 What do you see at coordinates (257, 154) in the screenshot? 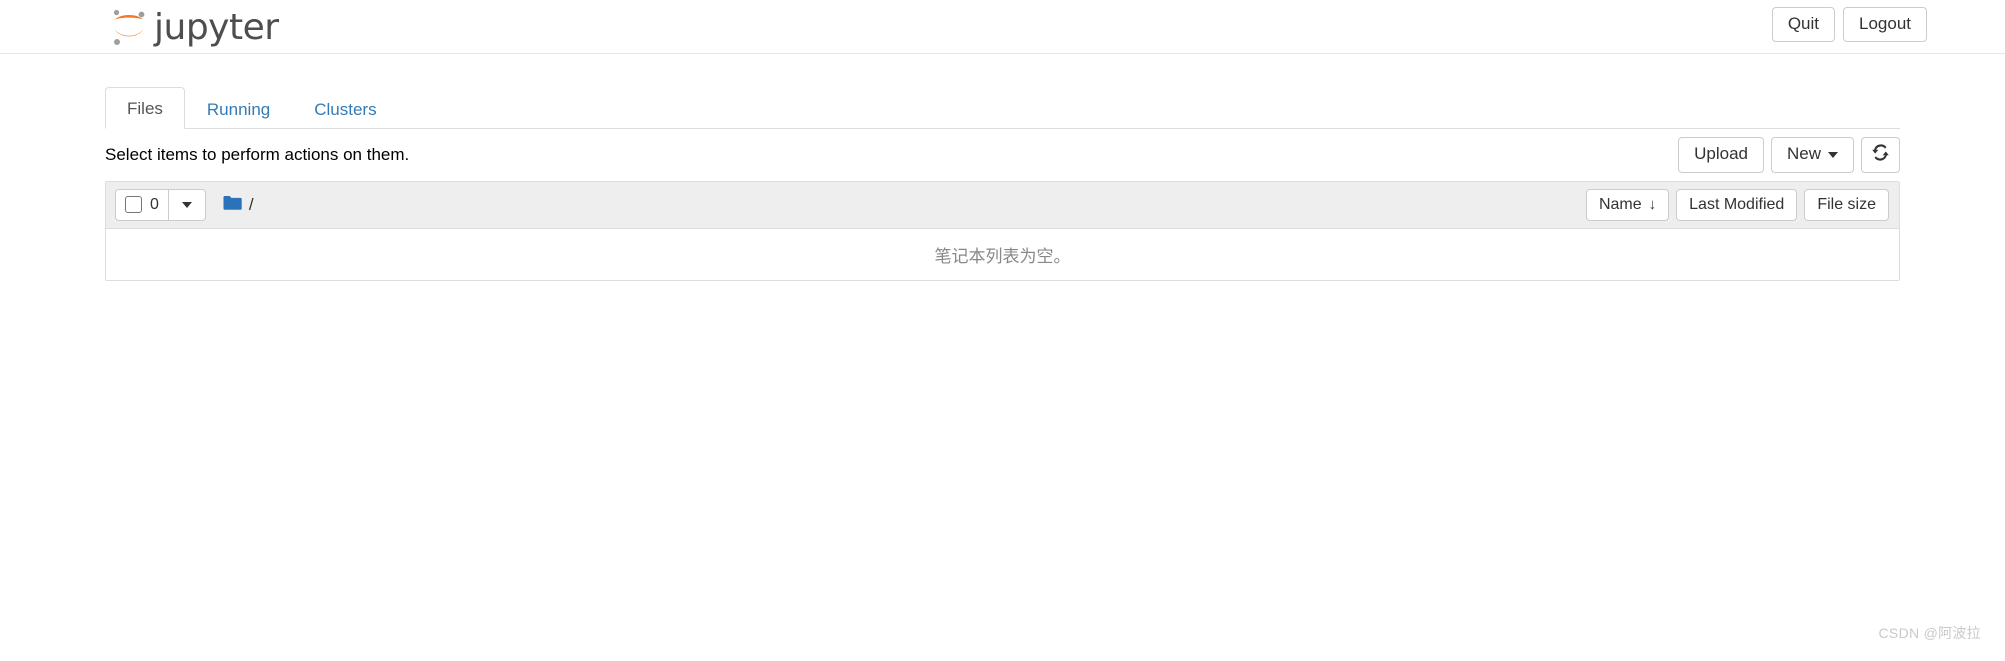
I see `selection-hint: Select items to perform actions on them.` at bounding box center [257, 154].